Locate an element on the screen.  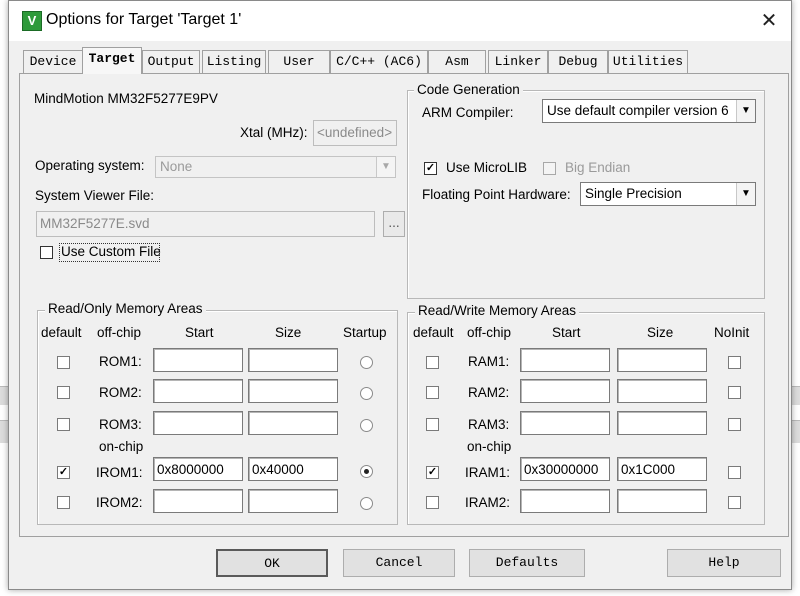
ram3-label: RAM3: is located at coordinates (489, 424).